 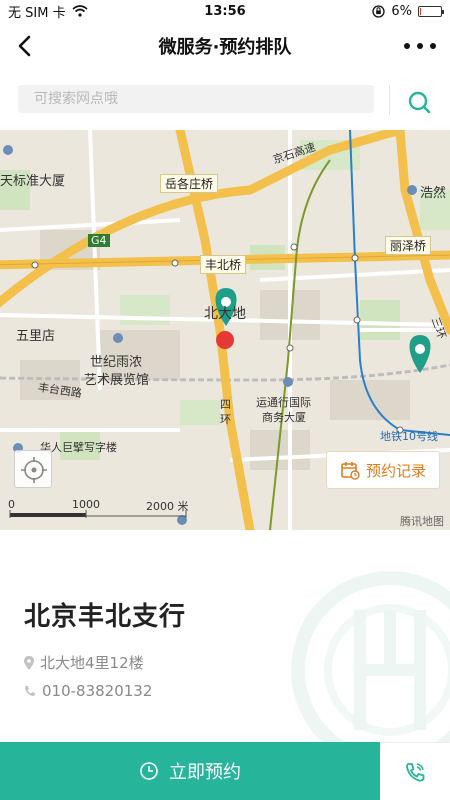 What do you see at coordinates (33, 181) in the screenshot?
I see `map-label: 天标准大厦` at bounding box center [33, 181].